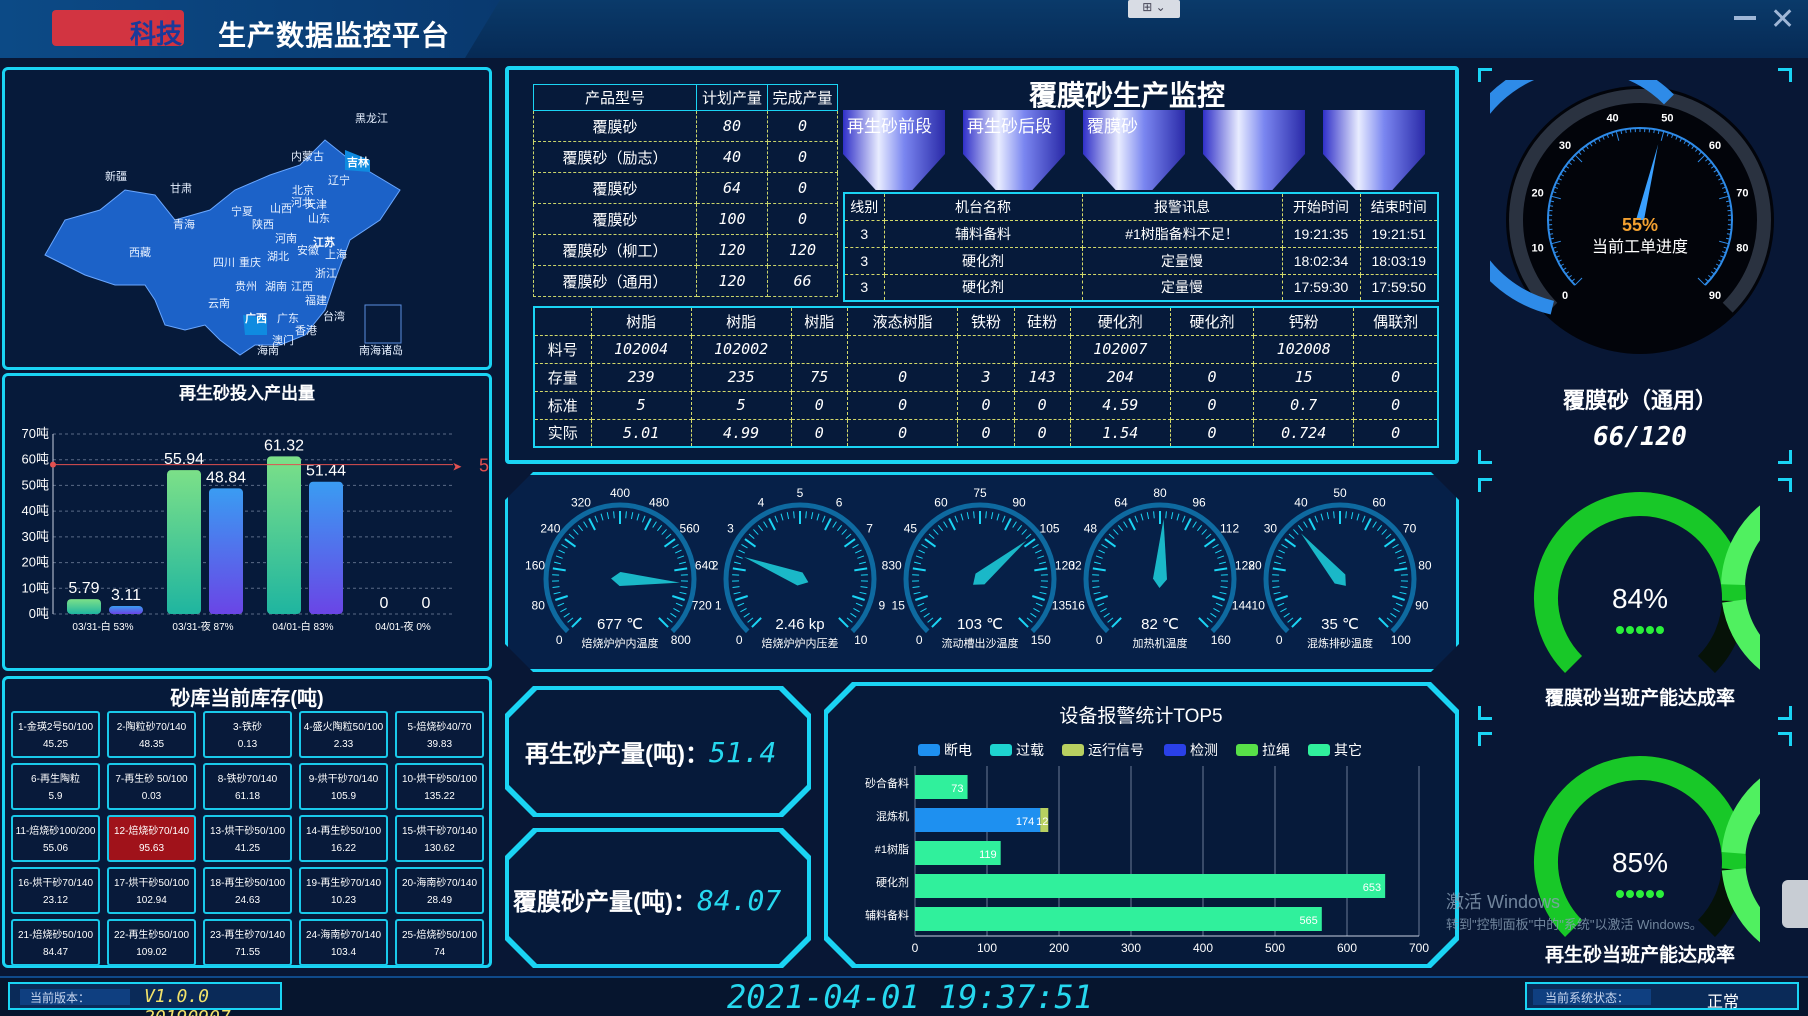 The image size is (1808, 1016). What do you see at coordinates (1154, 9) in the screenshot?
I see `window-menu-button: ⊞ ⌄` at bounding box center [1154, 9].